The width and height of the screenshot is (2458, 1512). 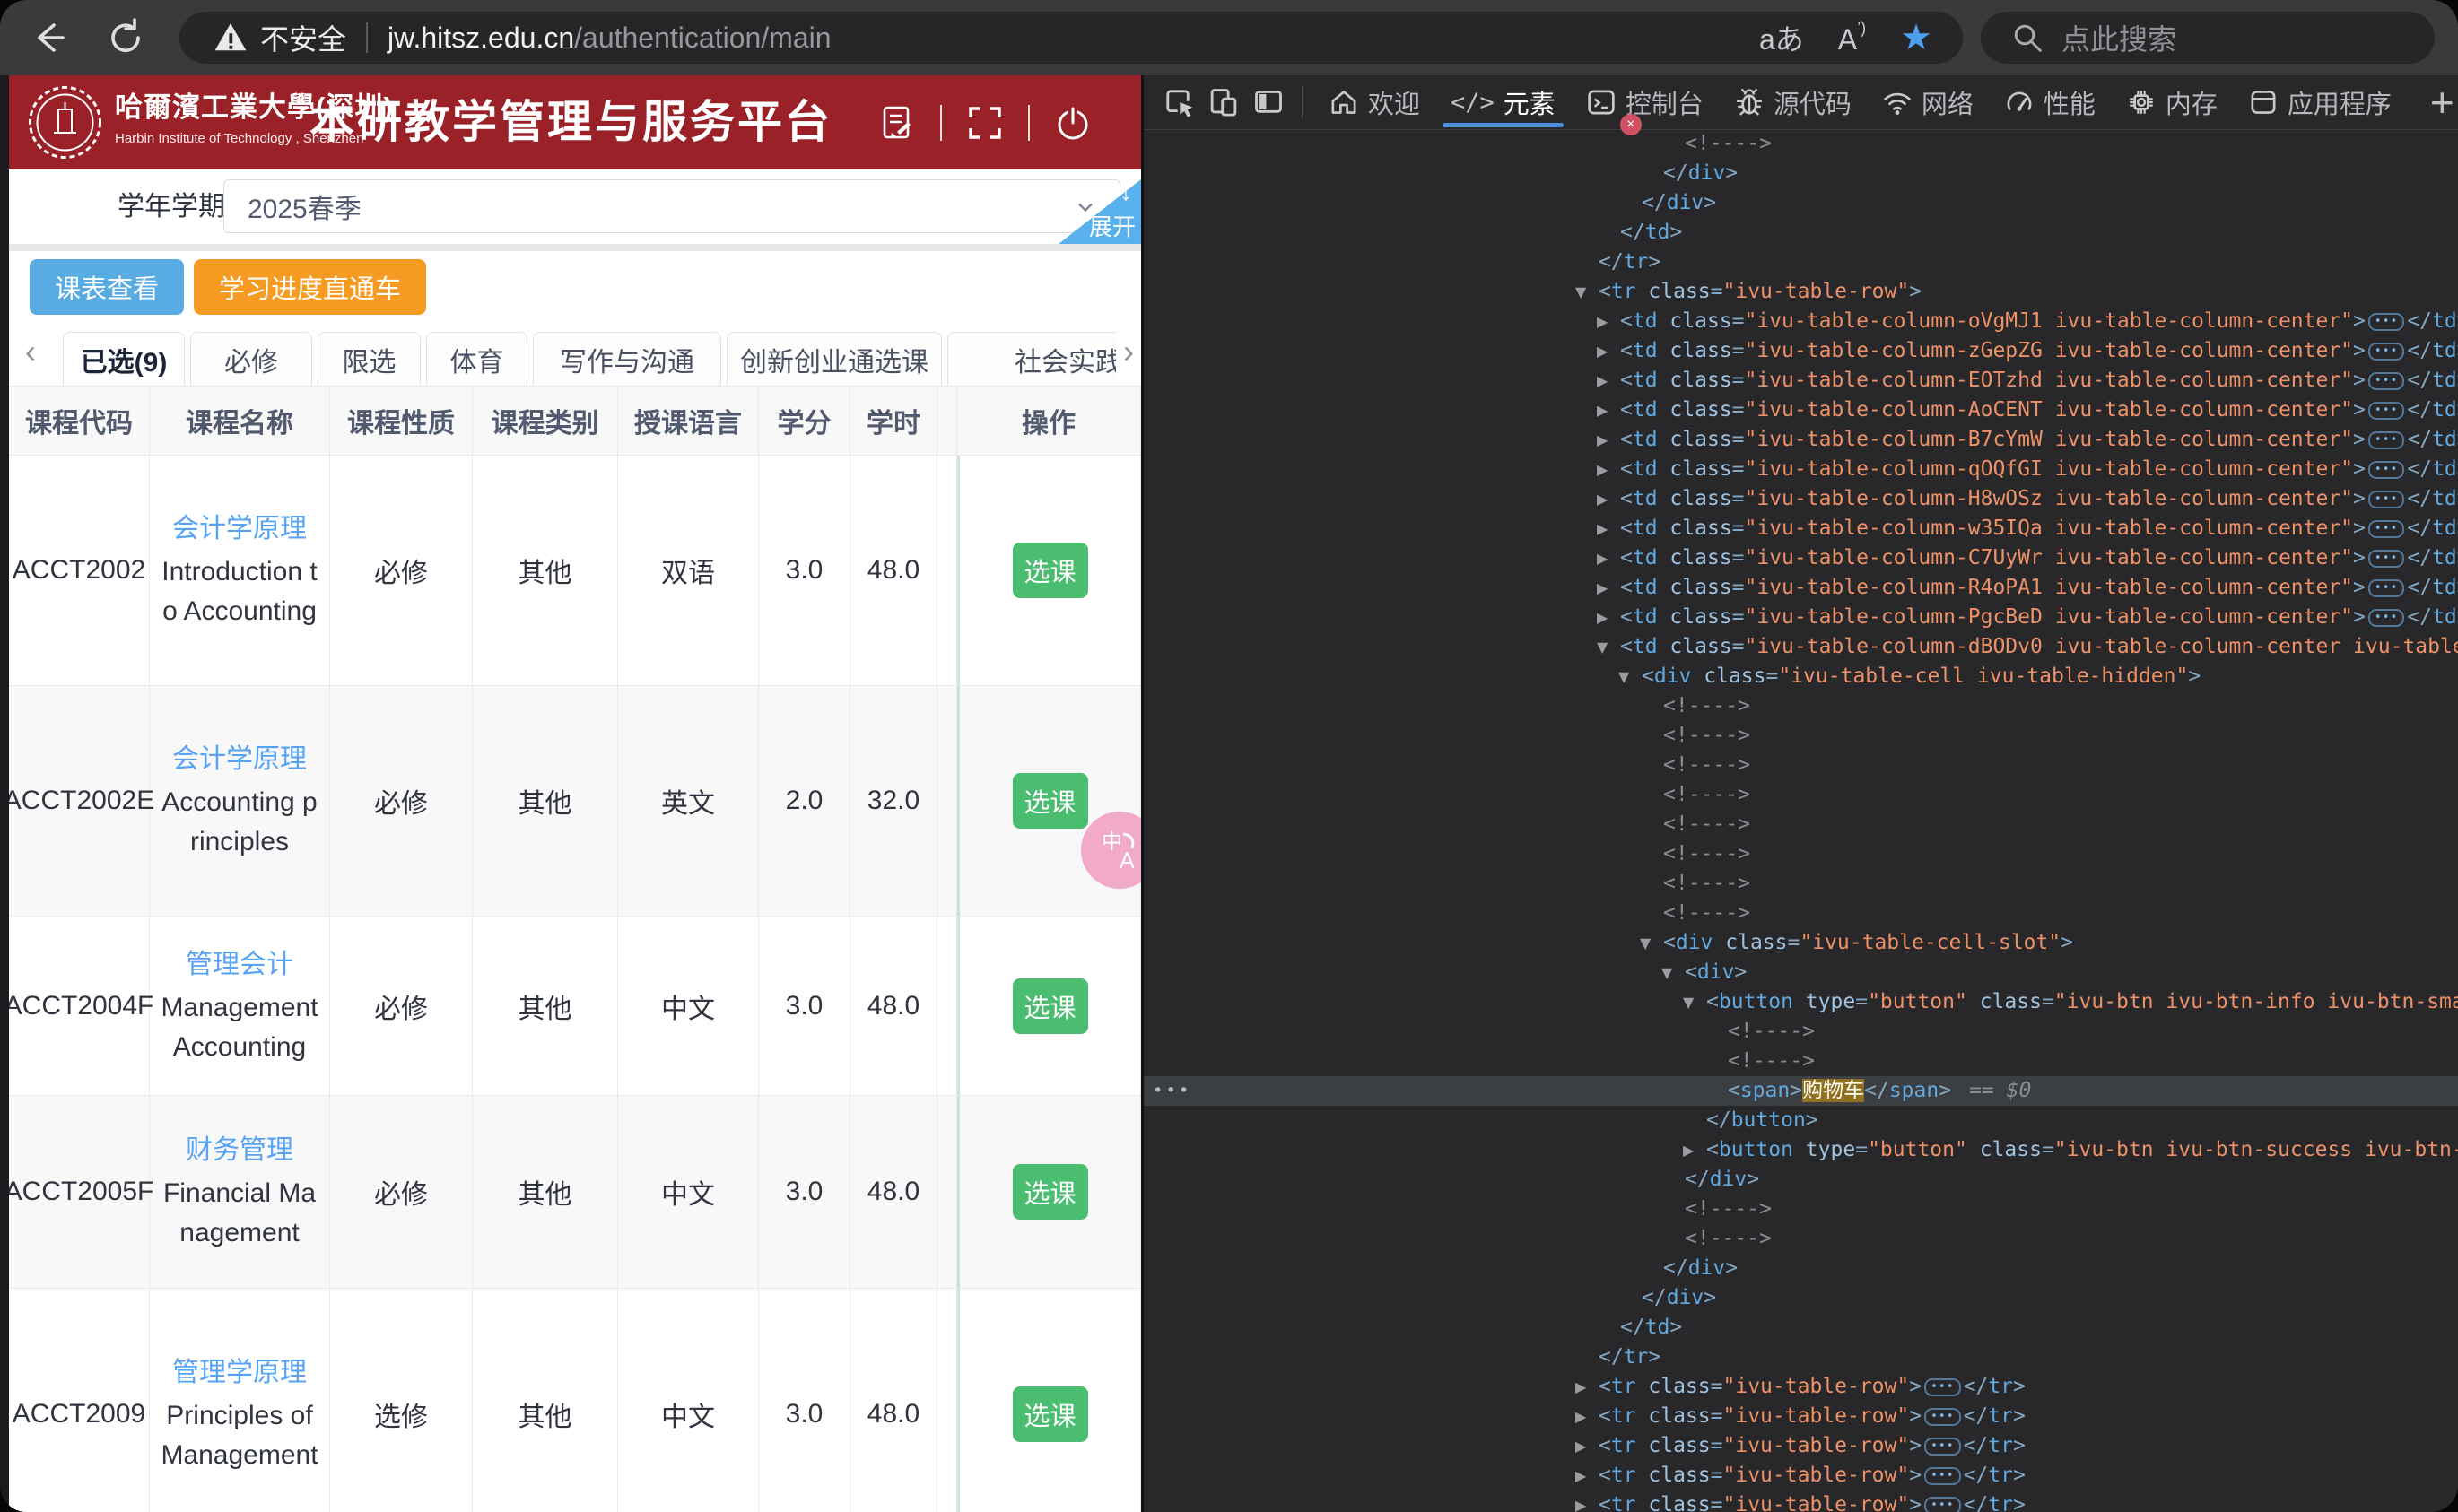 What do you see at coordinates (1916, 38) in the screenshot?
I see `favorite-star-icon: ★` at bounding box center [1916, 38].